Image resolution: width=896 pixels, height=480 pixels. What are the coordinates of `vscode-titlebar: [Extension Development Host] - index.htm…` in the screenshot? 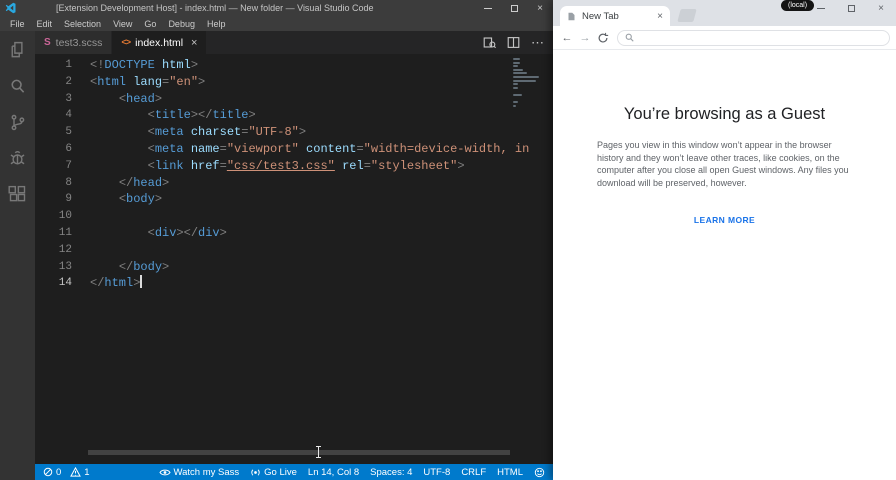 It's located at (276, 8).